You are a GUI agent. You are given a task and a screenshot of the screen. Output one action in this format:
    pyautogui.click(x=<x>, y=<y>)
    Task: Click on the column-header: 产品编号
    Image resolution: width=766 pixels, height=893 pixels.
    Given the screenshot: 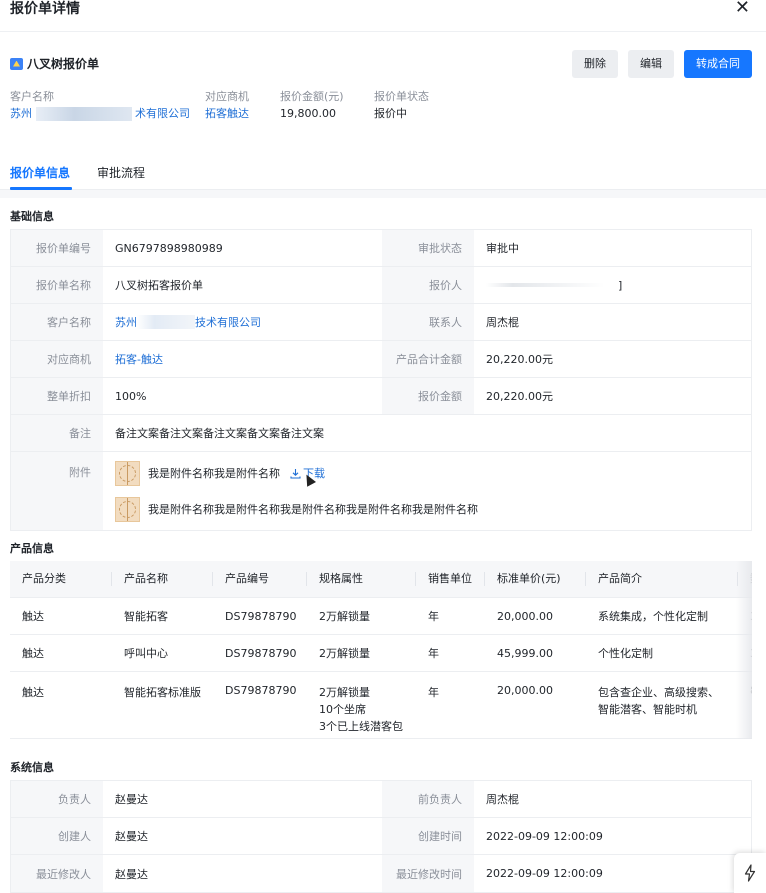 What is the action you would take?
    pyautogui.click(x=260, y=579)
    